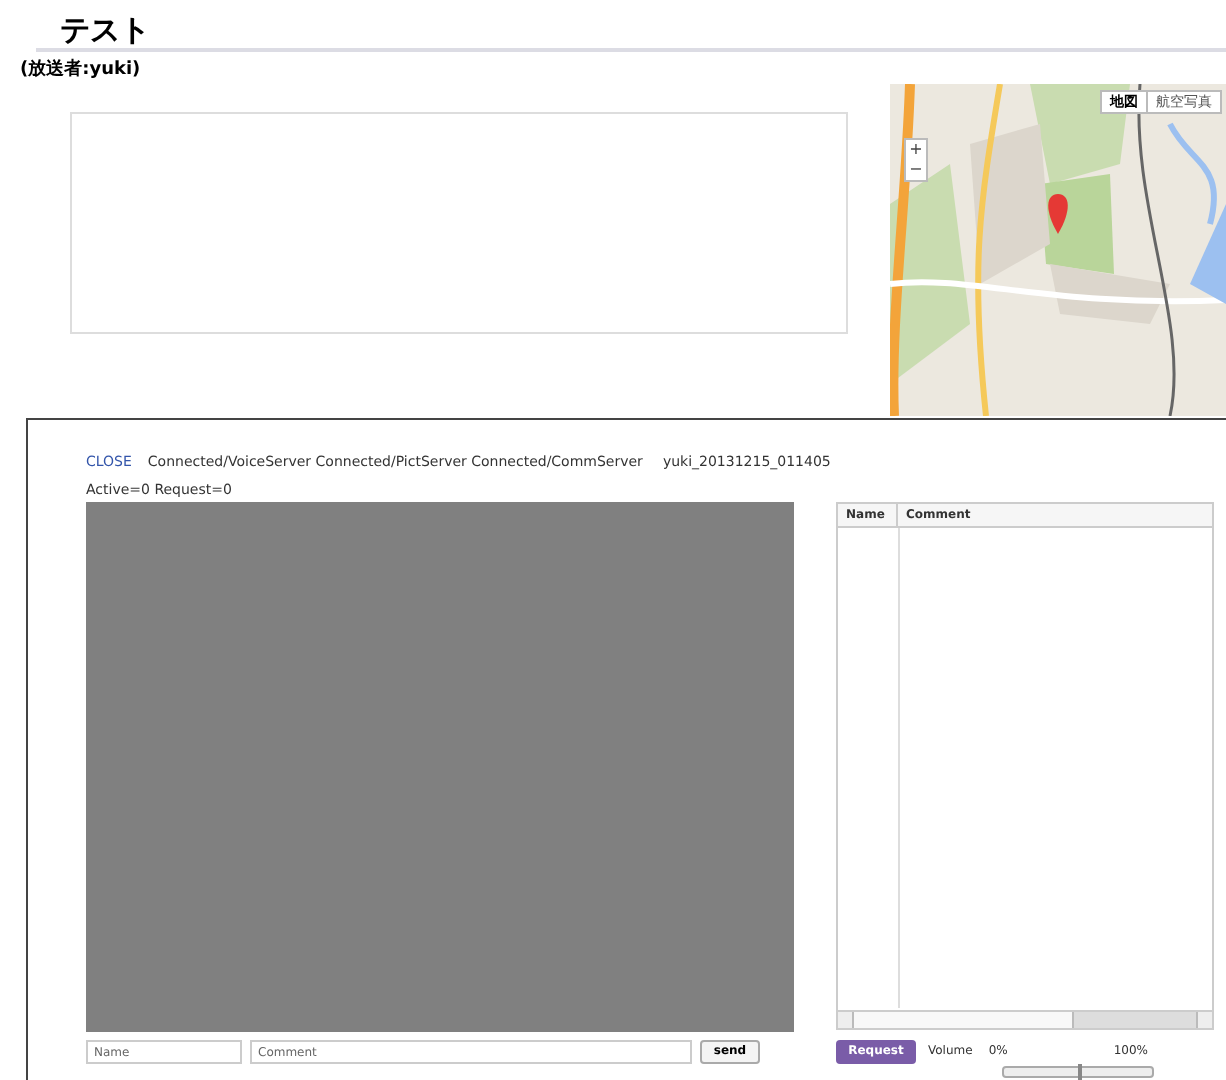 The image size is (1226, 1080). What do you see at coordinates (916, 150) in the screenshot?
I see `zoom-button: +` at bounding box center [916, 150].